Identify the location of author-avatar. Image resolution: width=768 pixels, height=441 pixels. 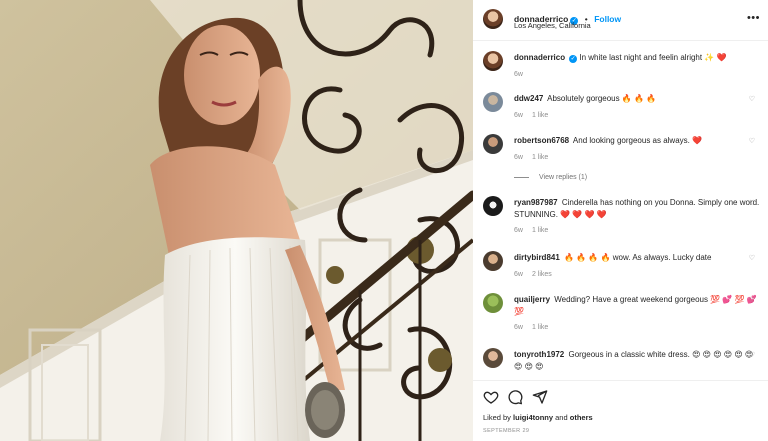
(493, 19).